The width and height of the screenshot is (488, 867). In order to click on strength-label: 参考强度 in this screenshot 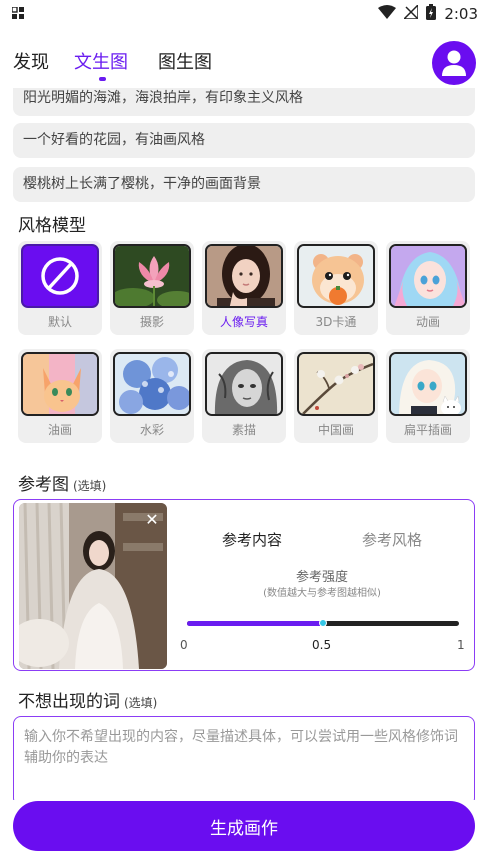, I will do `click(321, 577)`.